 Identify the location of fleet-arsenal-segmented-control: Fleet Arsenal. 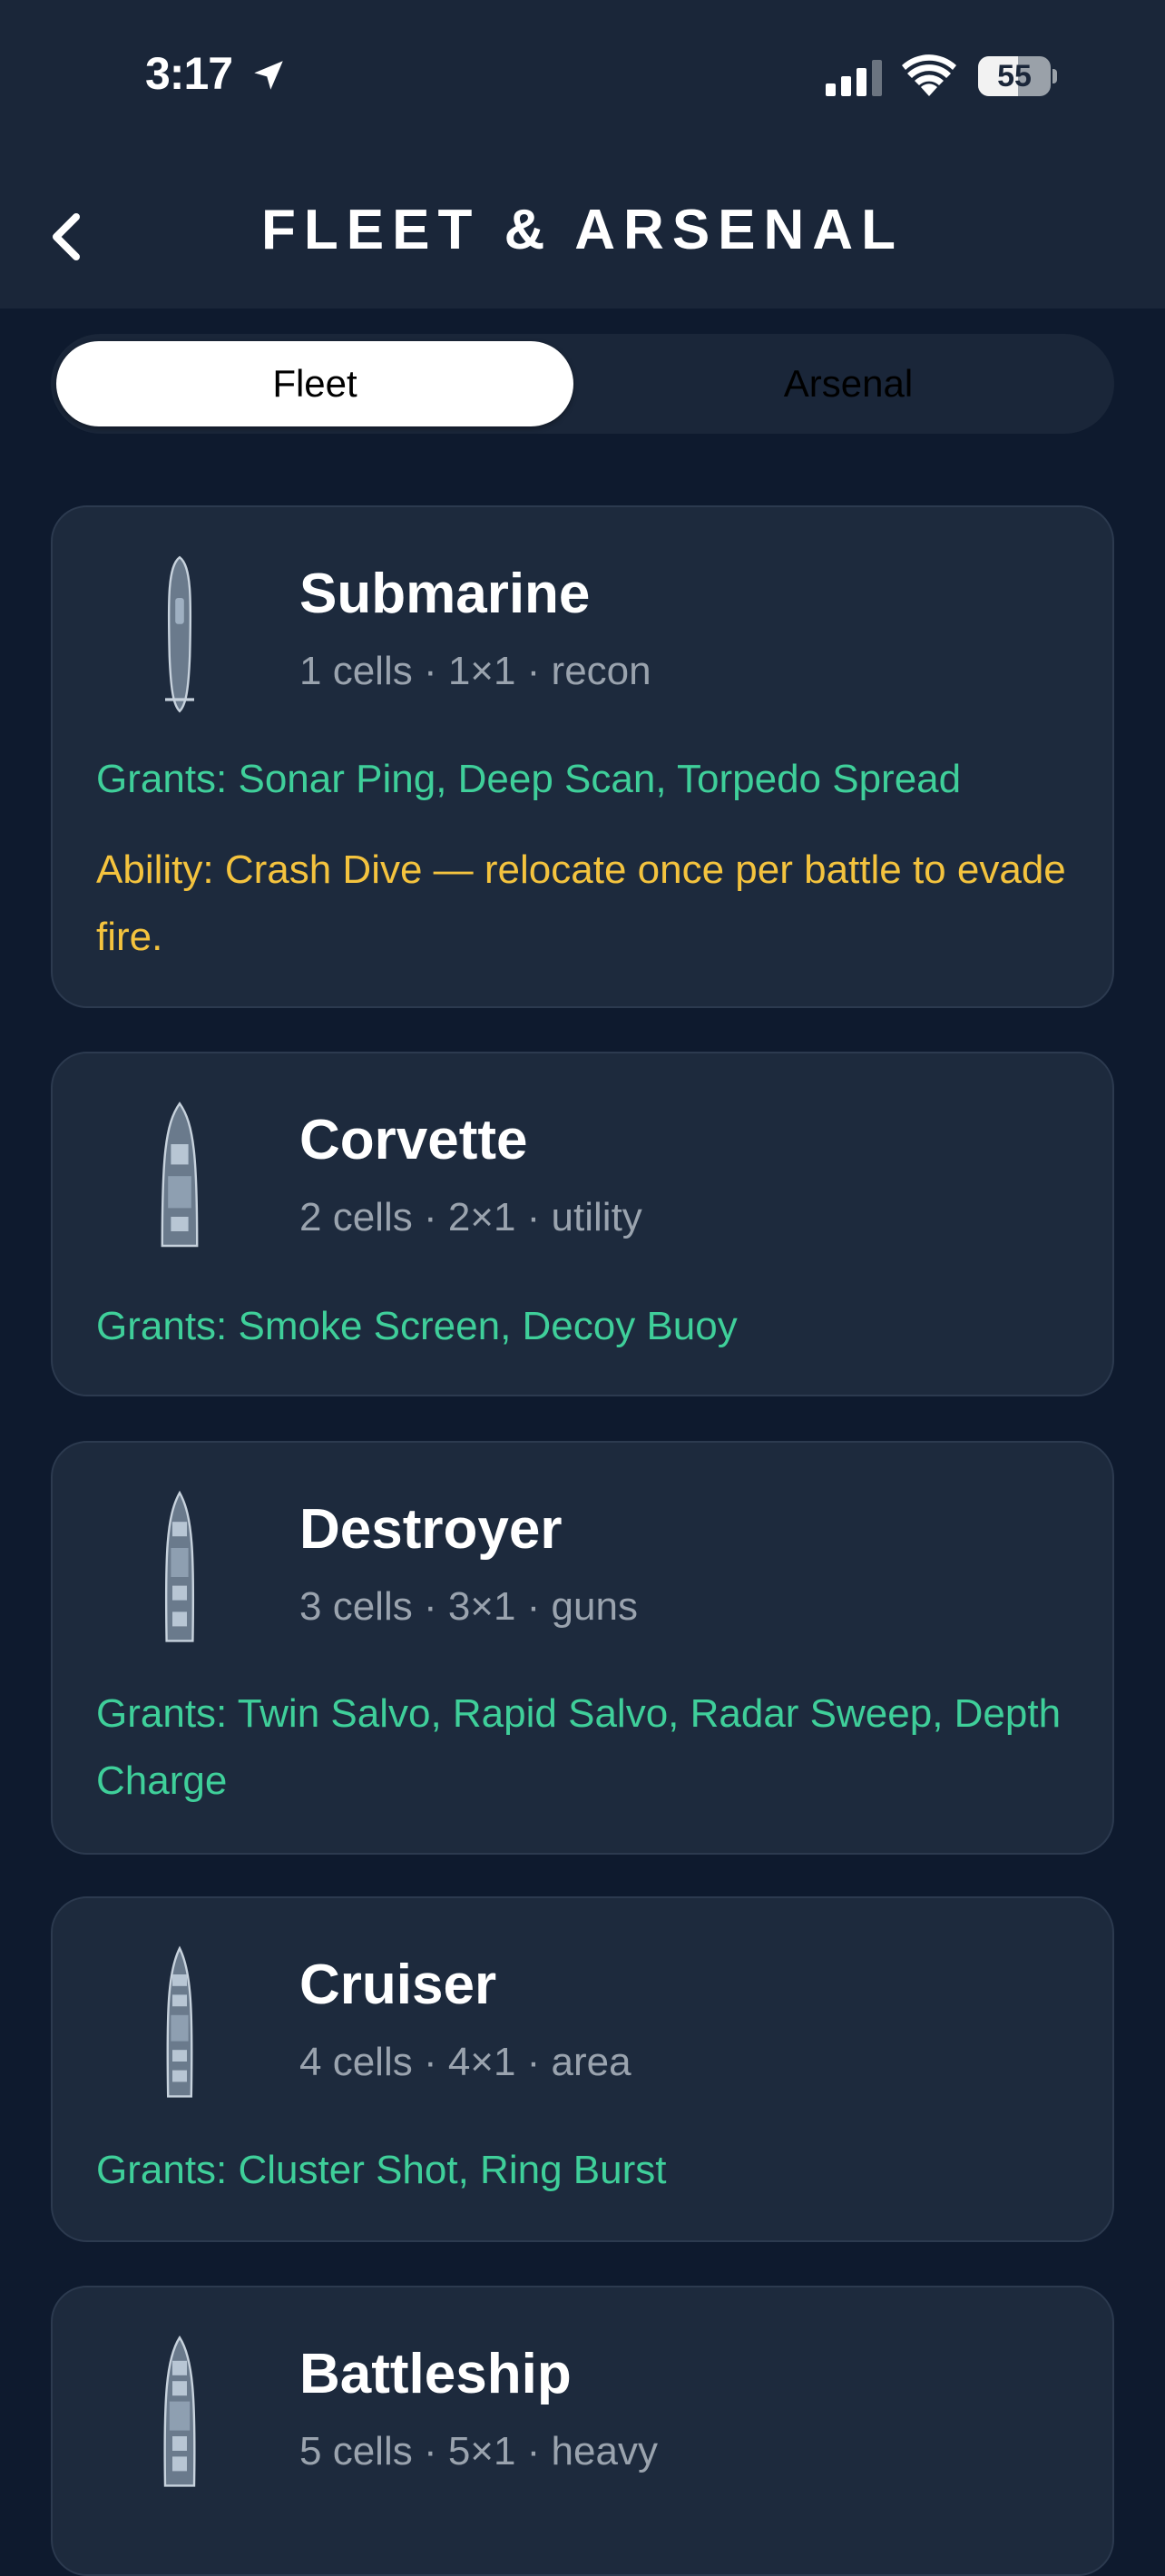
(582, 384).